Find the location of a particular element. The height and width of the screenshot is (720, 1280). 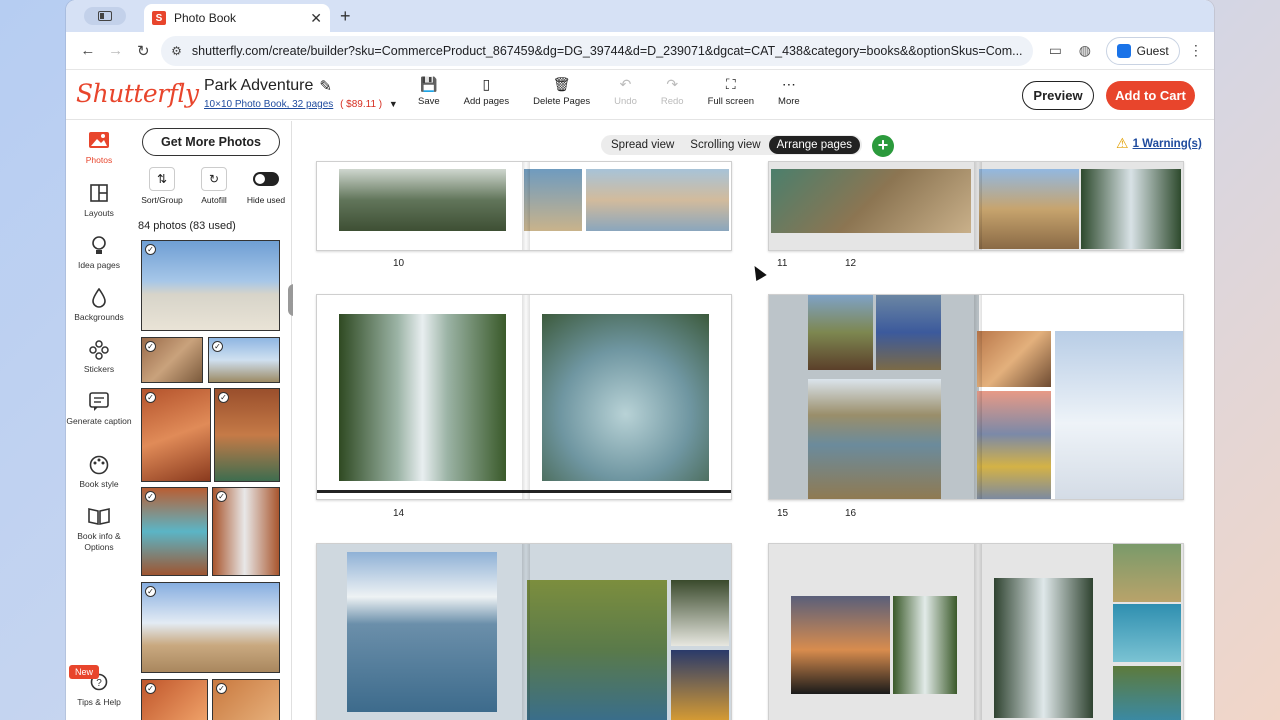

cast-icon: ▭ is located at coordinates (1056, 50).